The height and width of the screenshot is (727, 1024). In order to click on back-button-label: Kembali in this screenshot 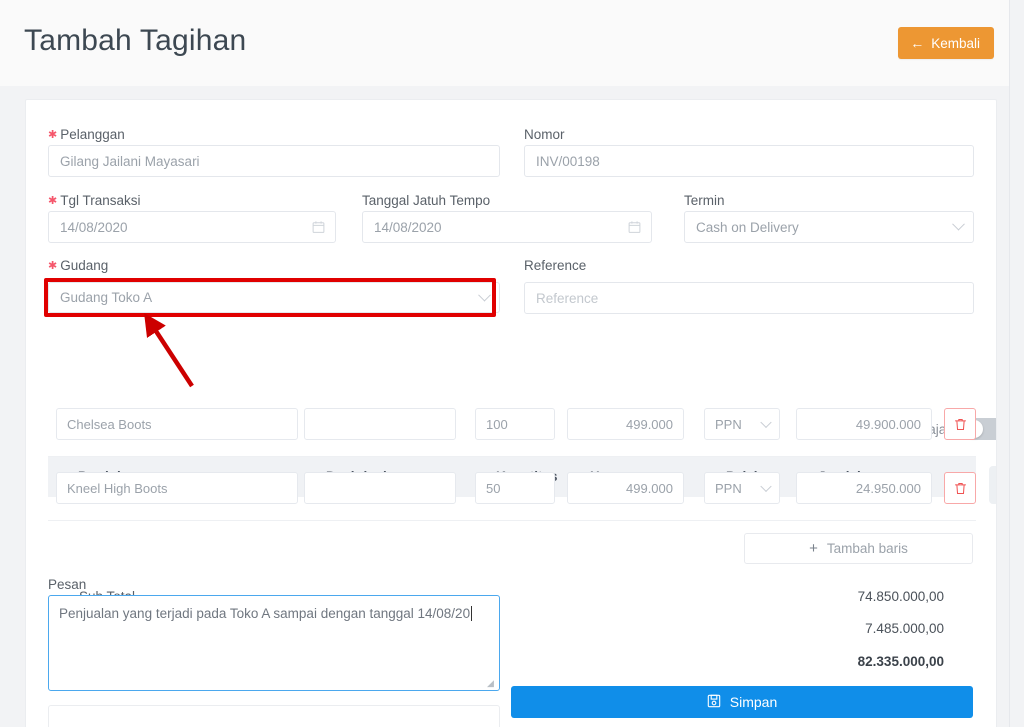, I will do `click(955, 43)`.